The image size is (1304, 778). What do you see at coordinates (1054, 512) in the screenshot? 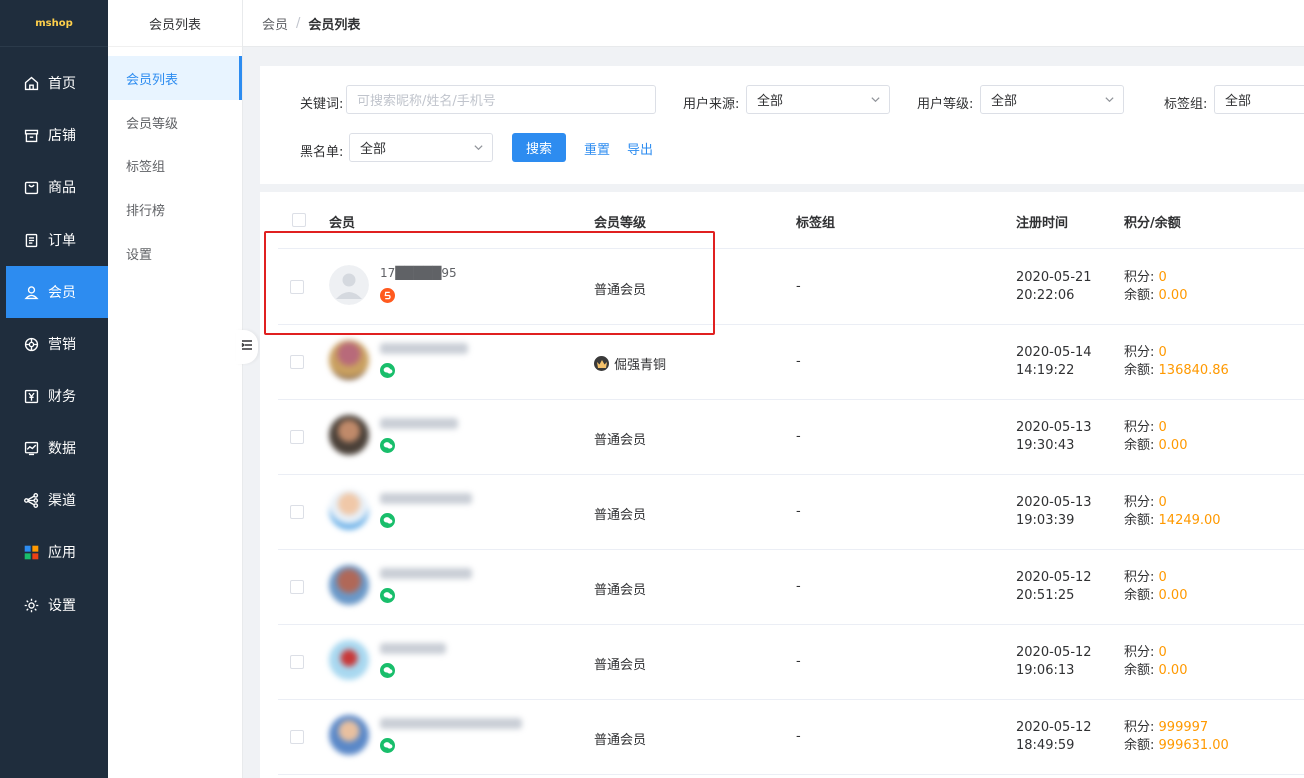
I see `register-time: 2020-05-13 19:03:39` at bounding box center [1054, 512].